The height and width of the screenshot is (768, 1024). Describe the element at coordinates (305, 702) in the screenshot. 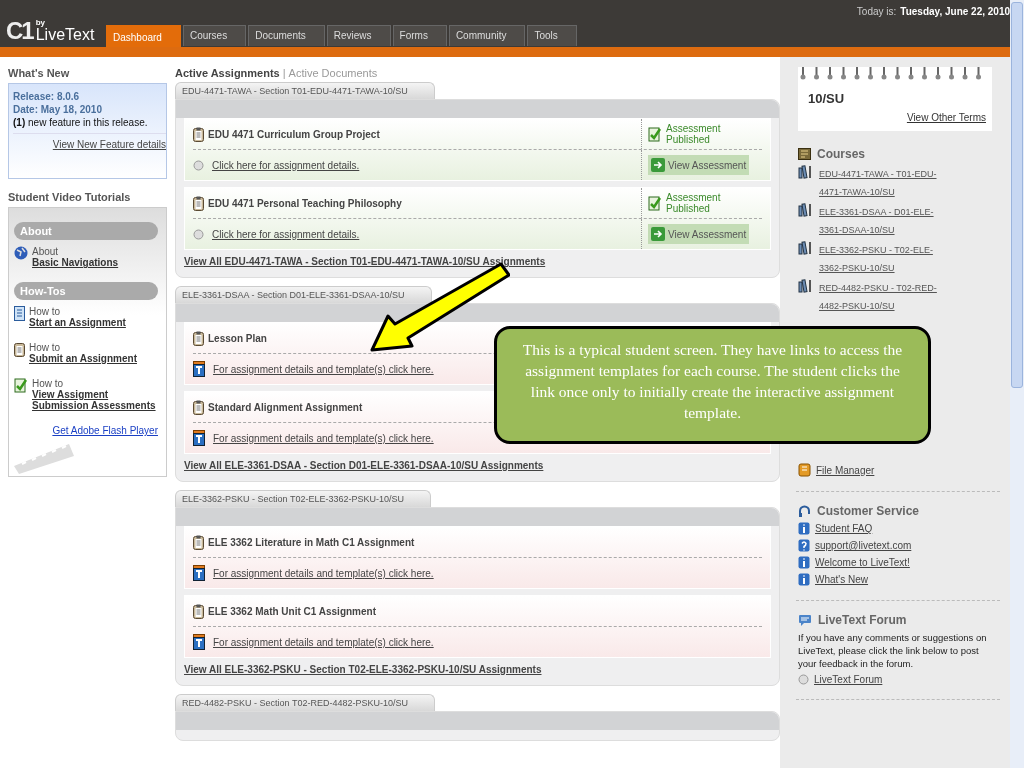

I see `section-tab: RED-4482-PSKU - Section T02-RED-4482-PSKU-10/SU` at that location.